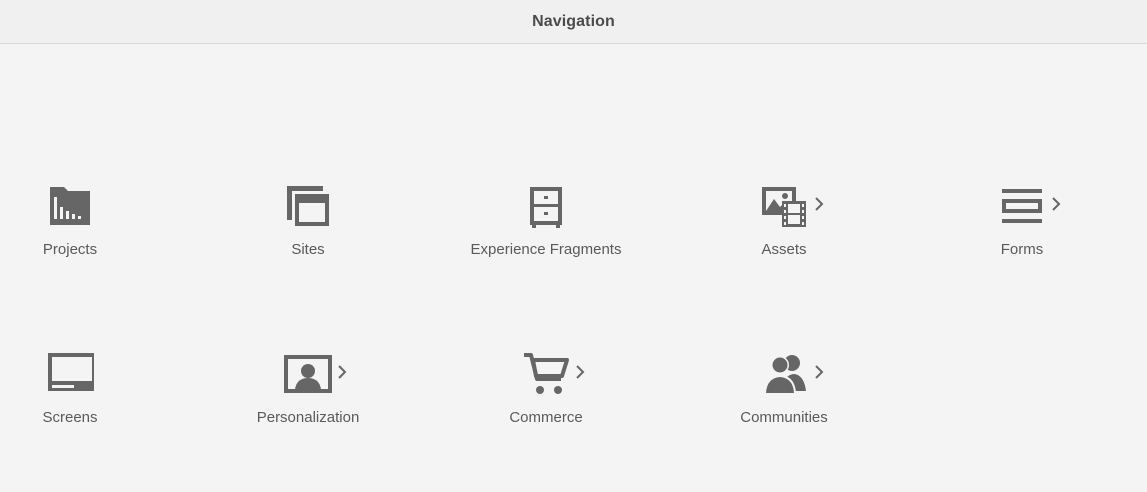  I want to click on commerce-icon, so click(546, 375).